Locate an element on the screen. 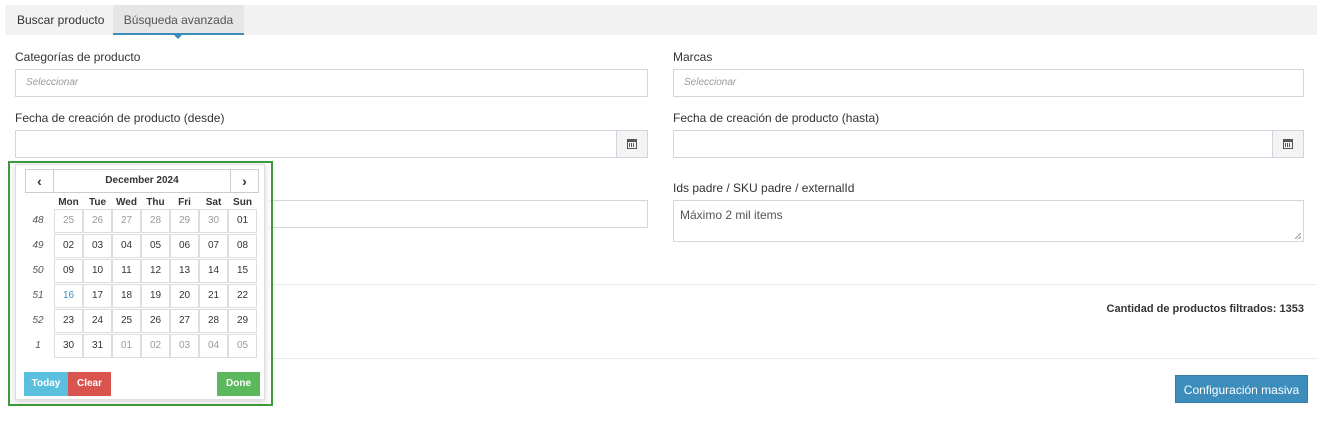 The image size is (1327, 435). marcas-placeholder: Seleccionar is located at coordinates (710, 82).